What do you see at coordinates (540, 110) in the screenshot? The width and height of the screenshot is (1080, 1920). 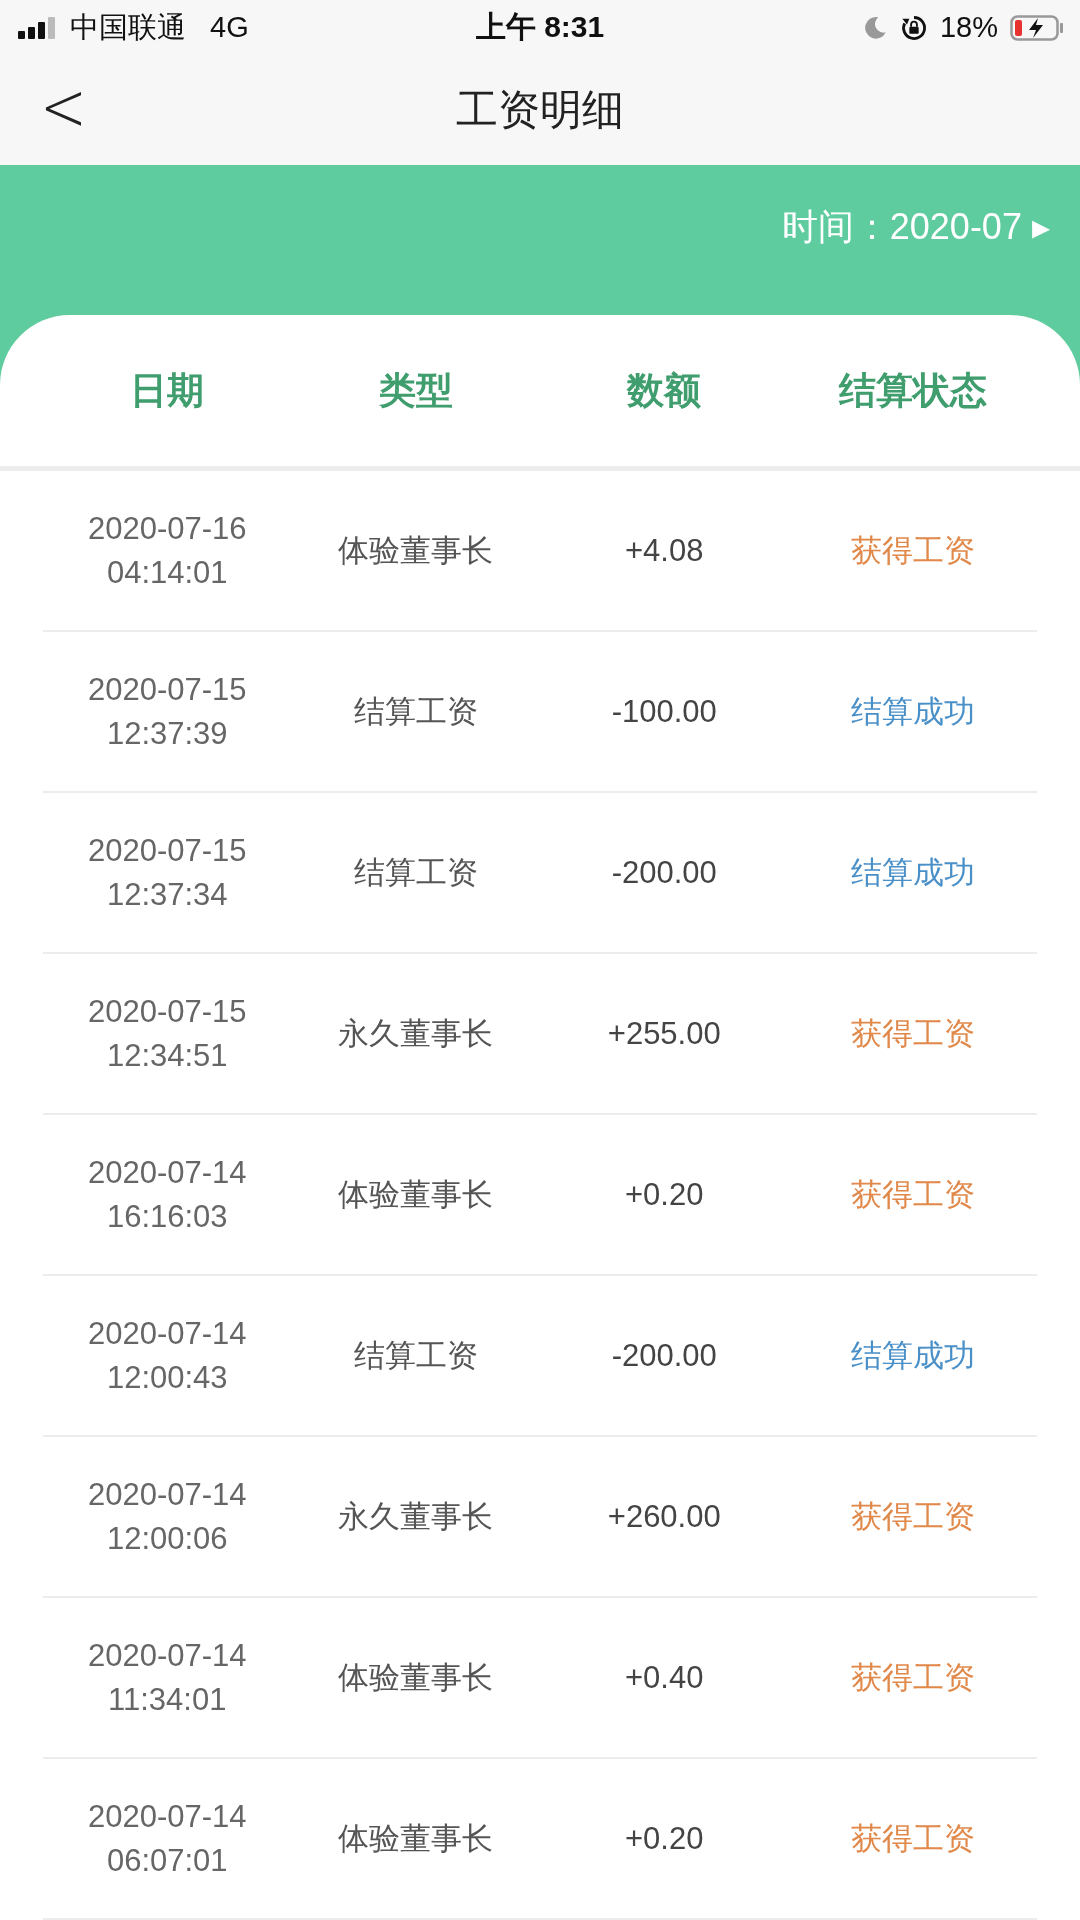 I see `page-title: 工资明细` at bounding box center [540, 110].